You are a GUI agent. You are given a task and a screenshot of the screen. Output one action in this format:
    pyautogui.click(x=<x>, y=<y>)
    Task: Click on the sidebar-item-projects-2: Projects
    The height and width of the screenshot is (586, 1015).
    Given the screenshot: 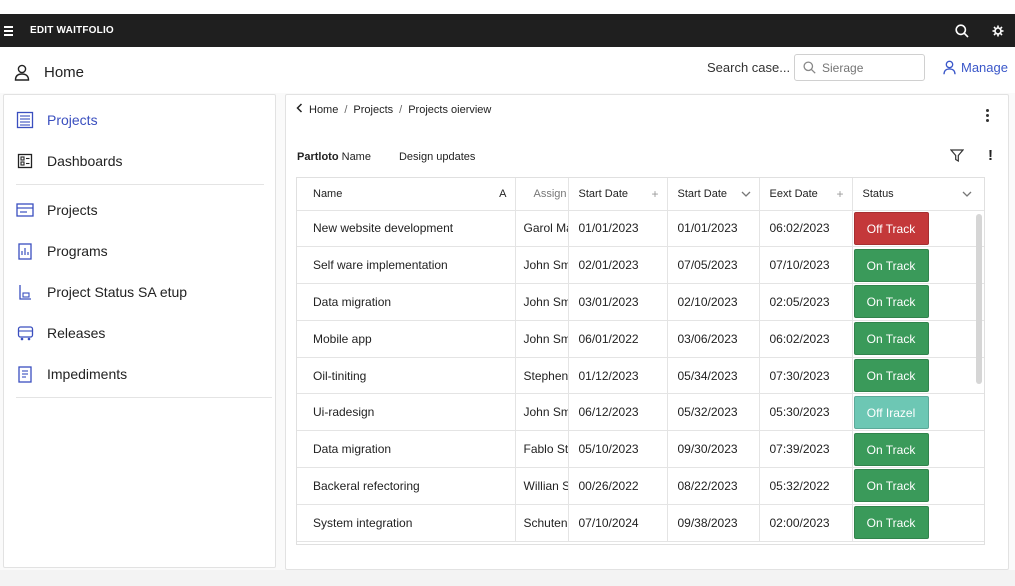 What is the action you would take?
    pyautogui.click(x=57, y=210)
    